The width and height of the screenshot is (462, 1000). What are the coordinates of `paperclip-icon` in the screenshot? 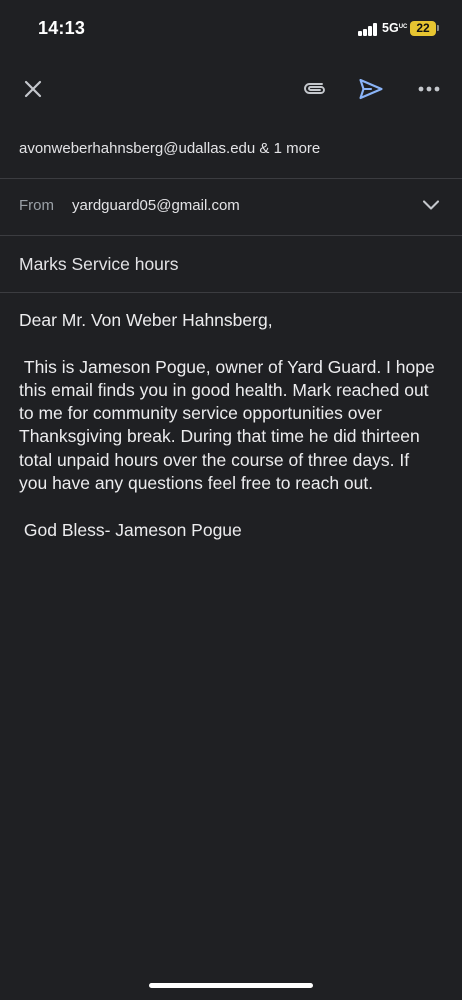 It's located at (314, 88).